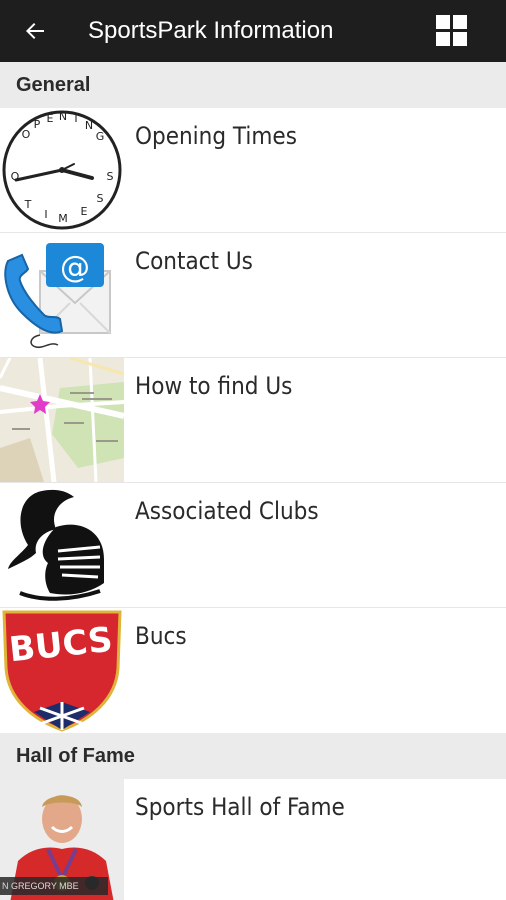 Image resolution: width=506 pixels, height=900 pixels. What do you see at coordinates (62, 295) in the screenshot?
I see `phone-email-icon: @` at bounding box center [62, 295].